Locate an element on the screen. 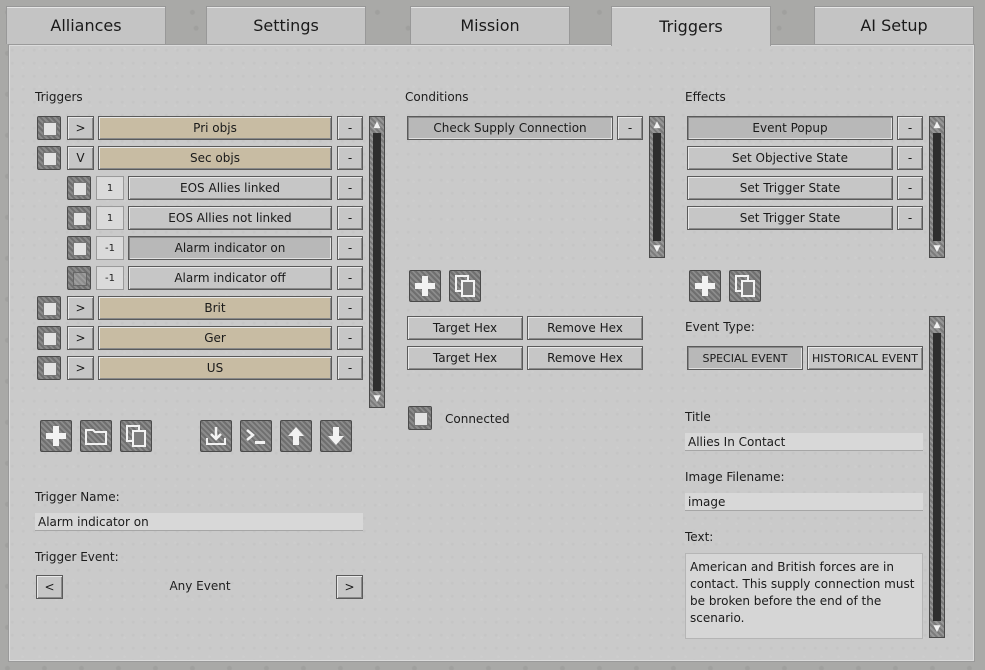 The height and width of the screenshot is (670, 985). image-filename-input: image is located at coordinates (804, 502).